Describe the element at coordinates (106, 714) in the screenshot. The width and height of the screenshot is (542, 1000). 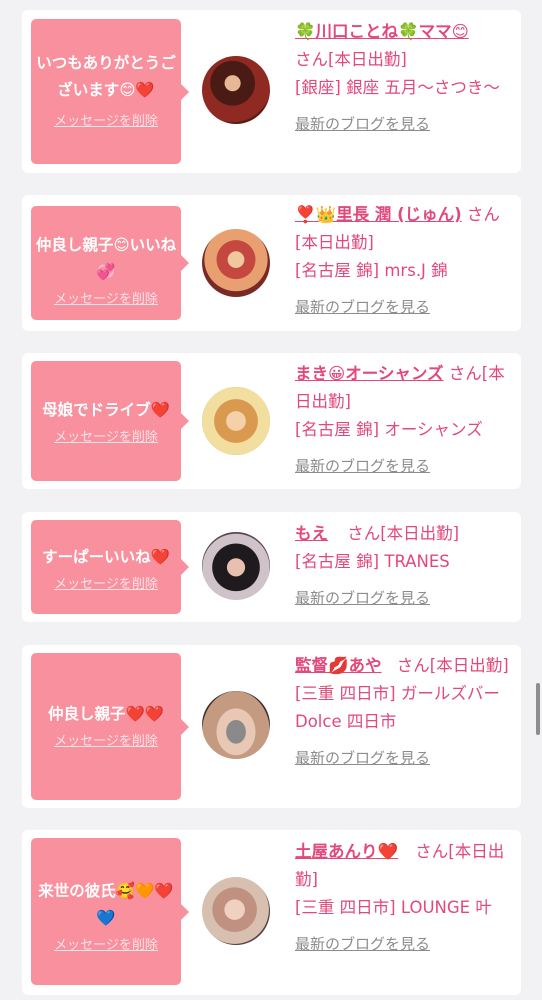
I see `message-text: 仲良し親子❤️❤️` at that location.